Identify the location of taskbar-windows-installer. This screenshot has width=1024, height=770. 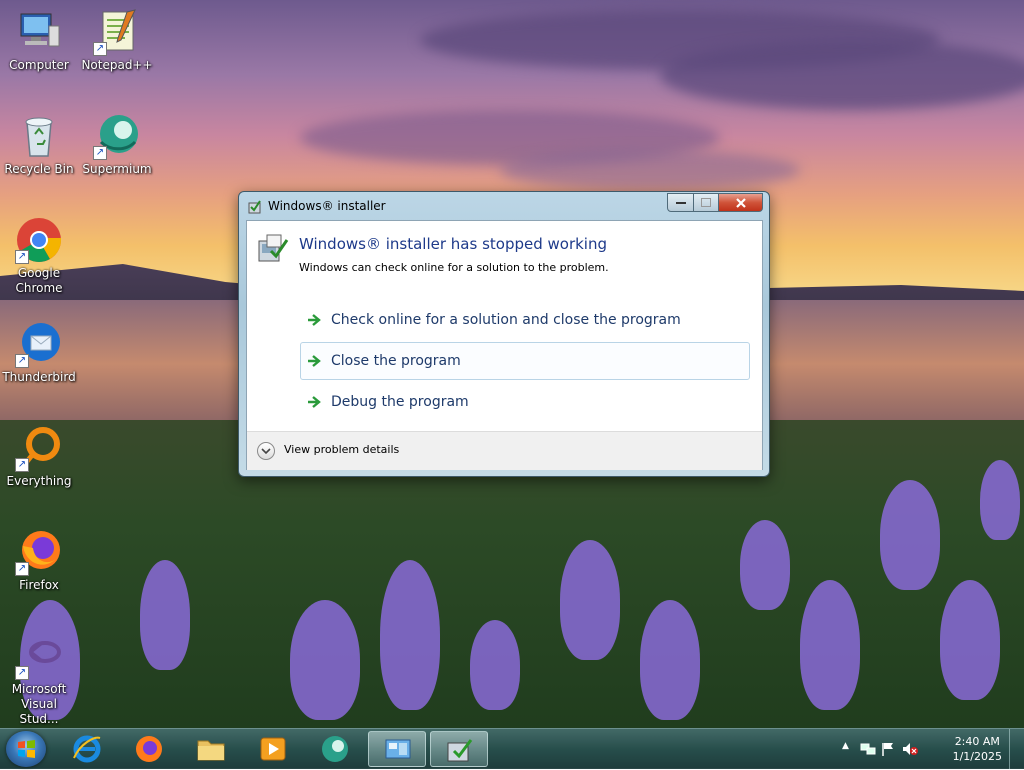
(459, 749).